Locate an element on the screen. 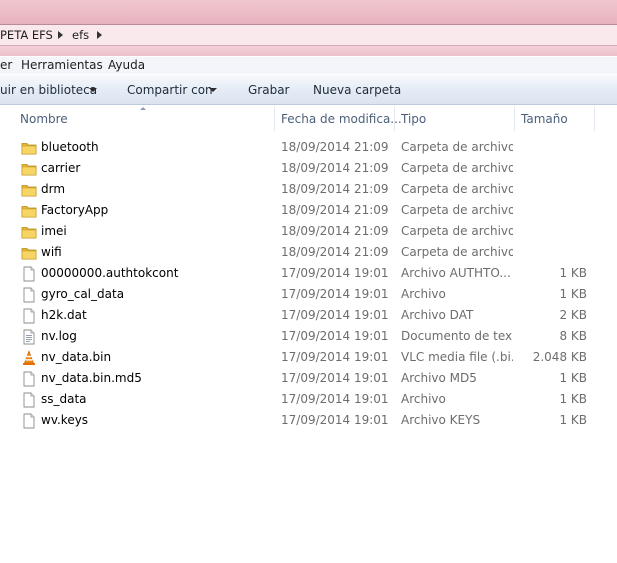  file-name: nv_data.bin.md5 is located at coordinates (91, 378).